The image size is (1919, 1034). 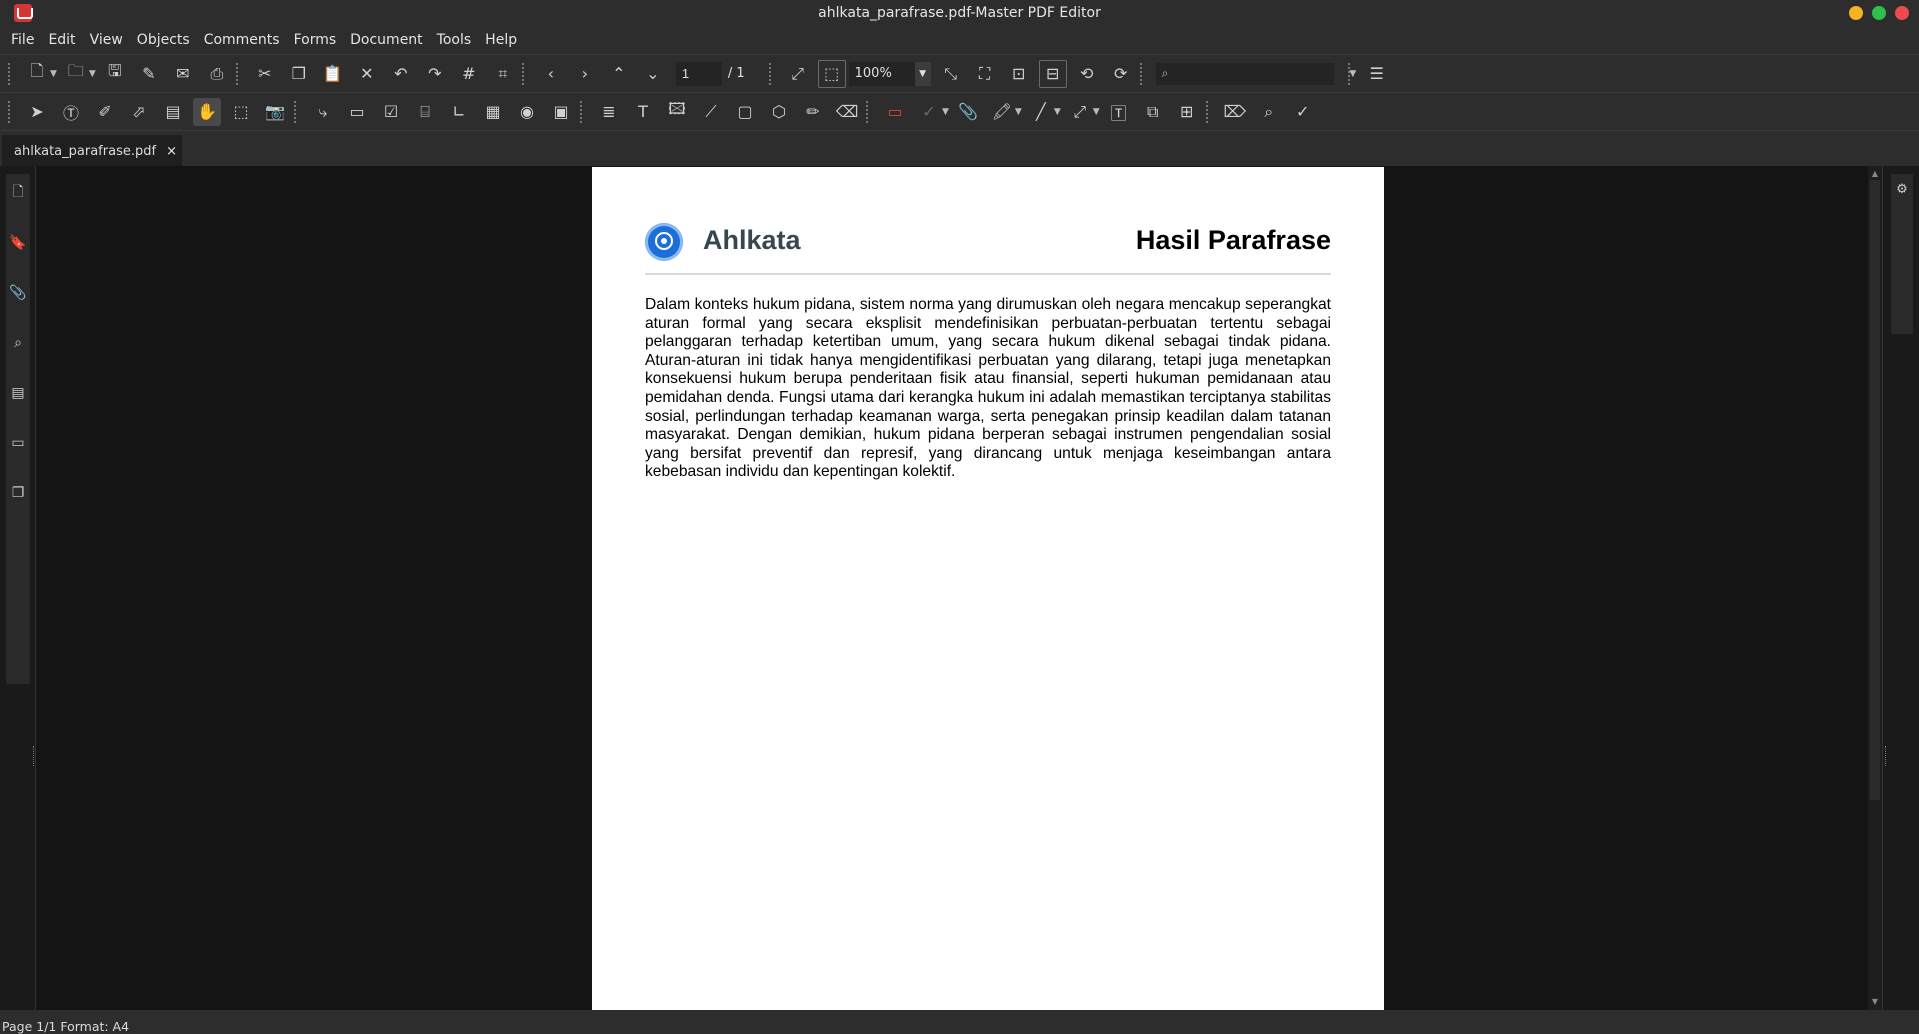 I want to click on arrange-icon: ⊞, so click(x=1187, y=112).